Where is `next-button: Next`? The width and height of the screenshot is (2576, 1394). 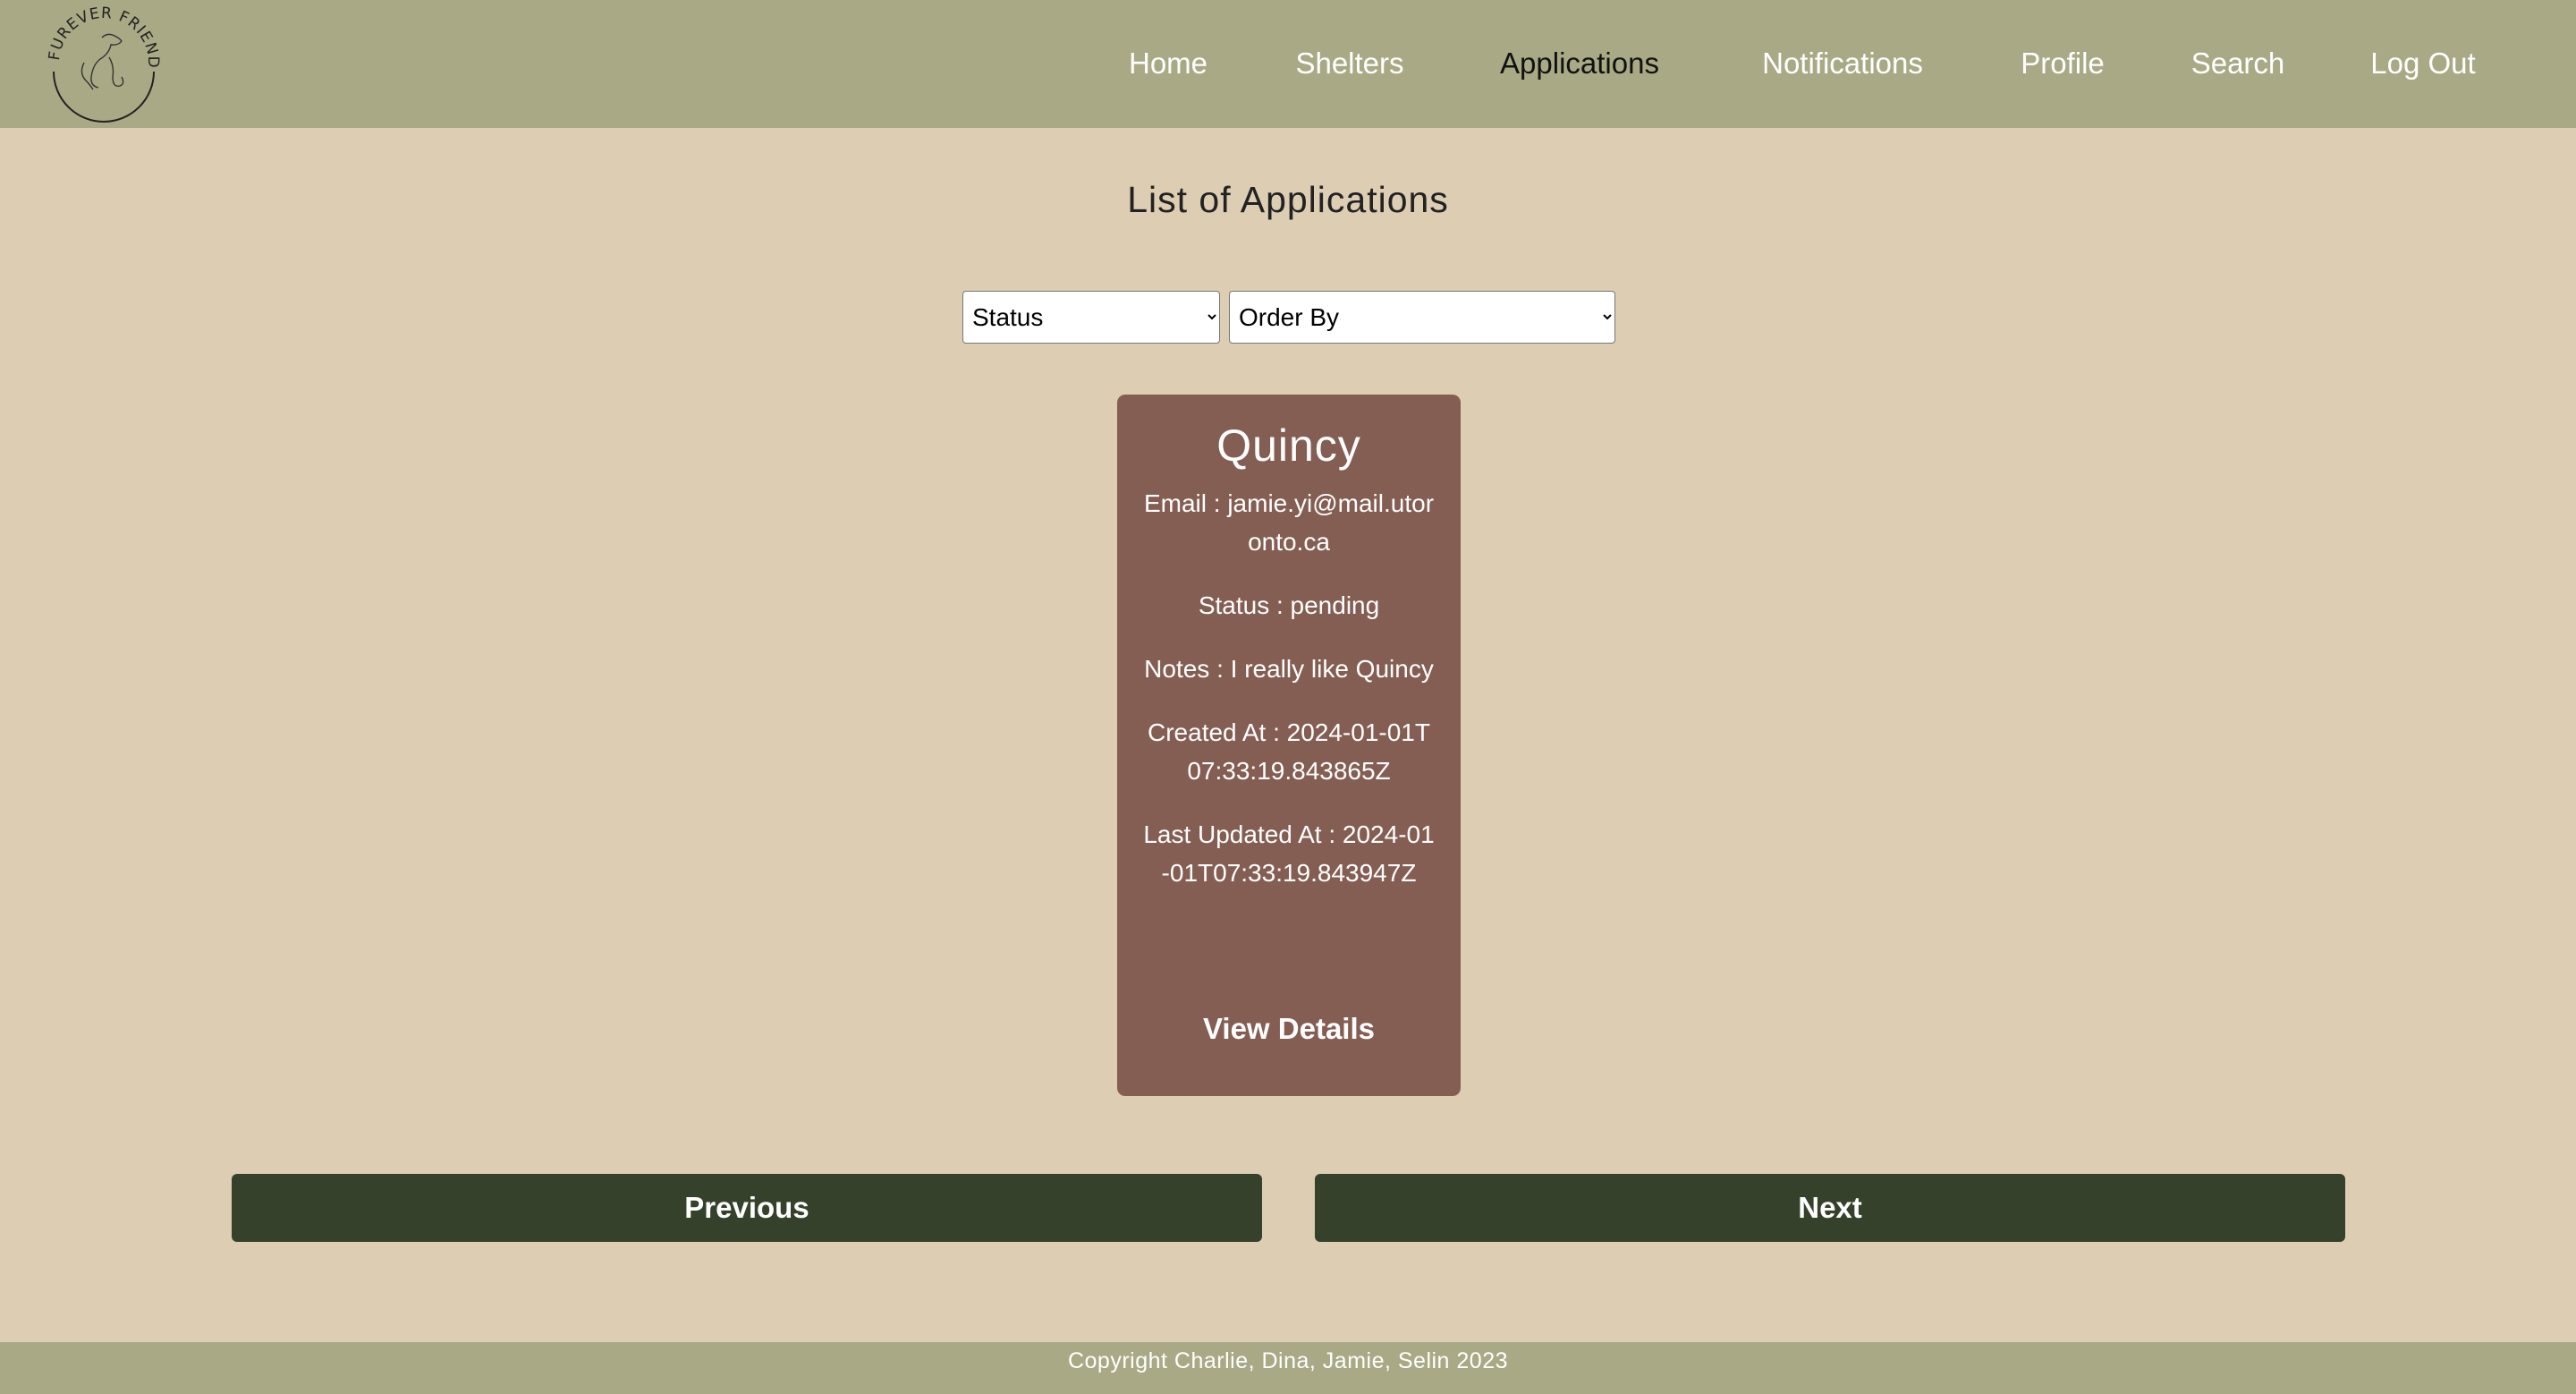 next-button: Next is located at coordinates (1830, 1208).